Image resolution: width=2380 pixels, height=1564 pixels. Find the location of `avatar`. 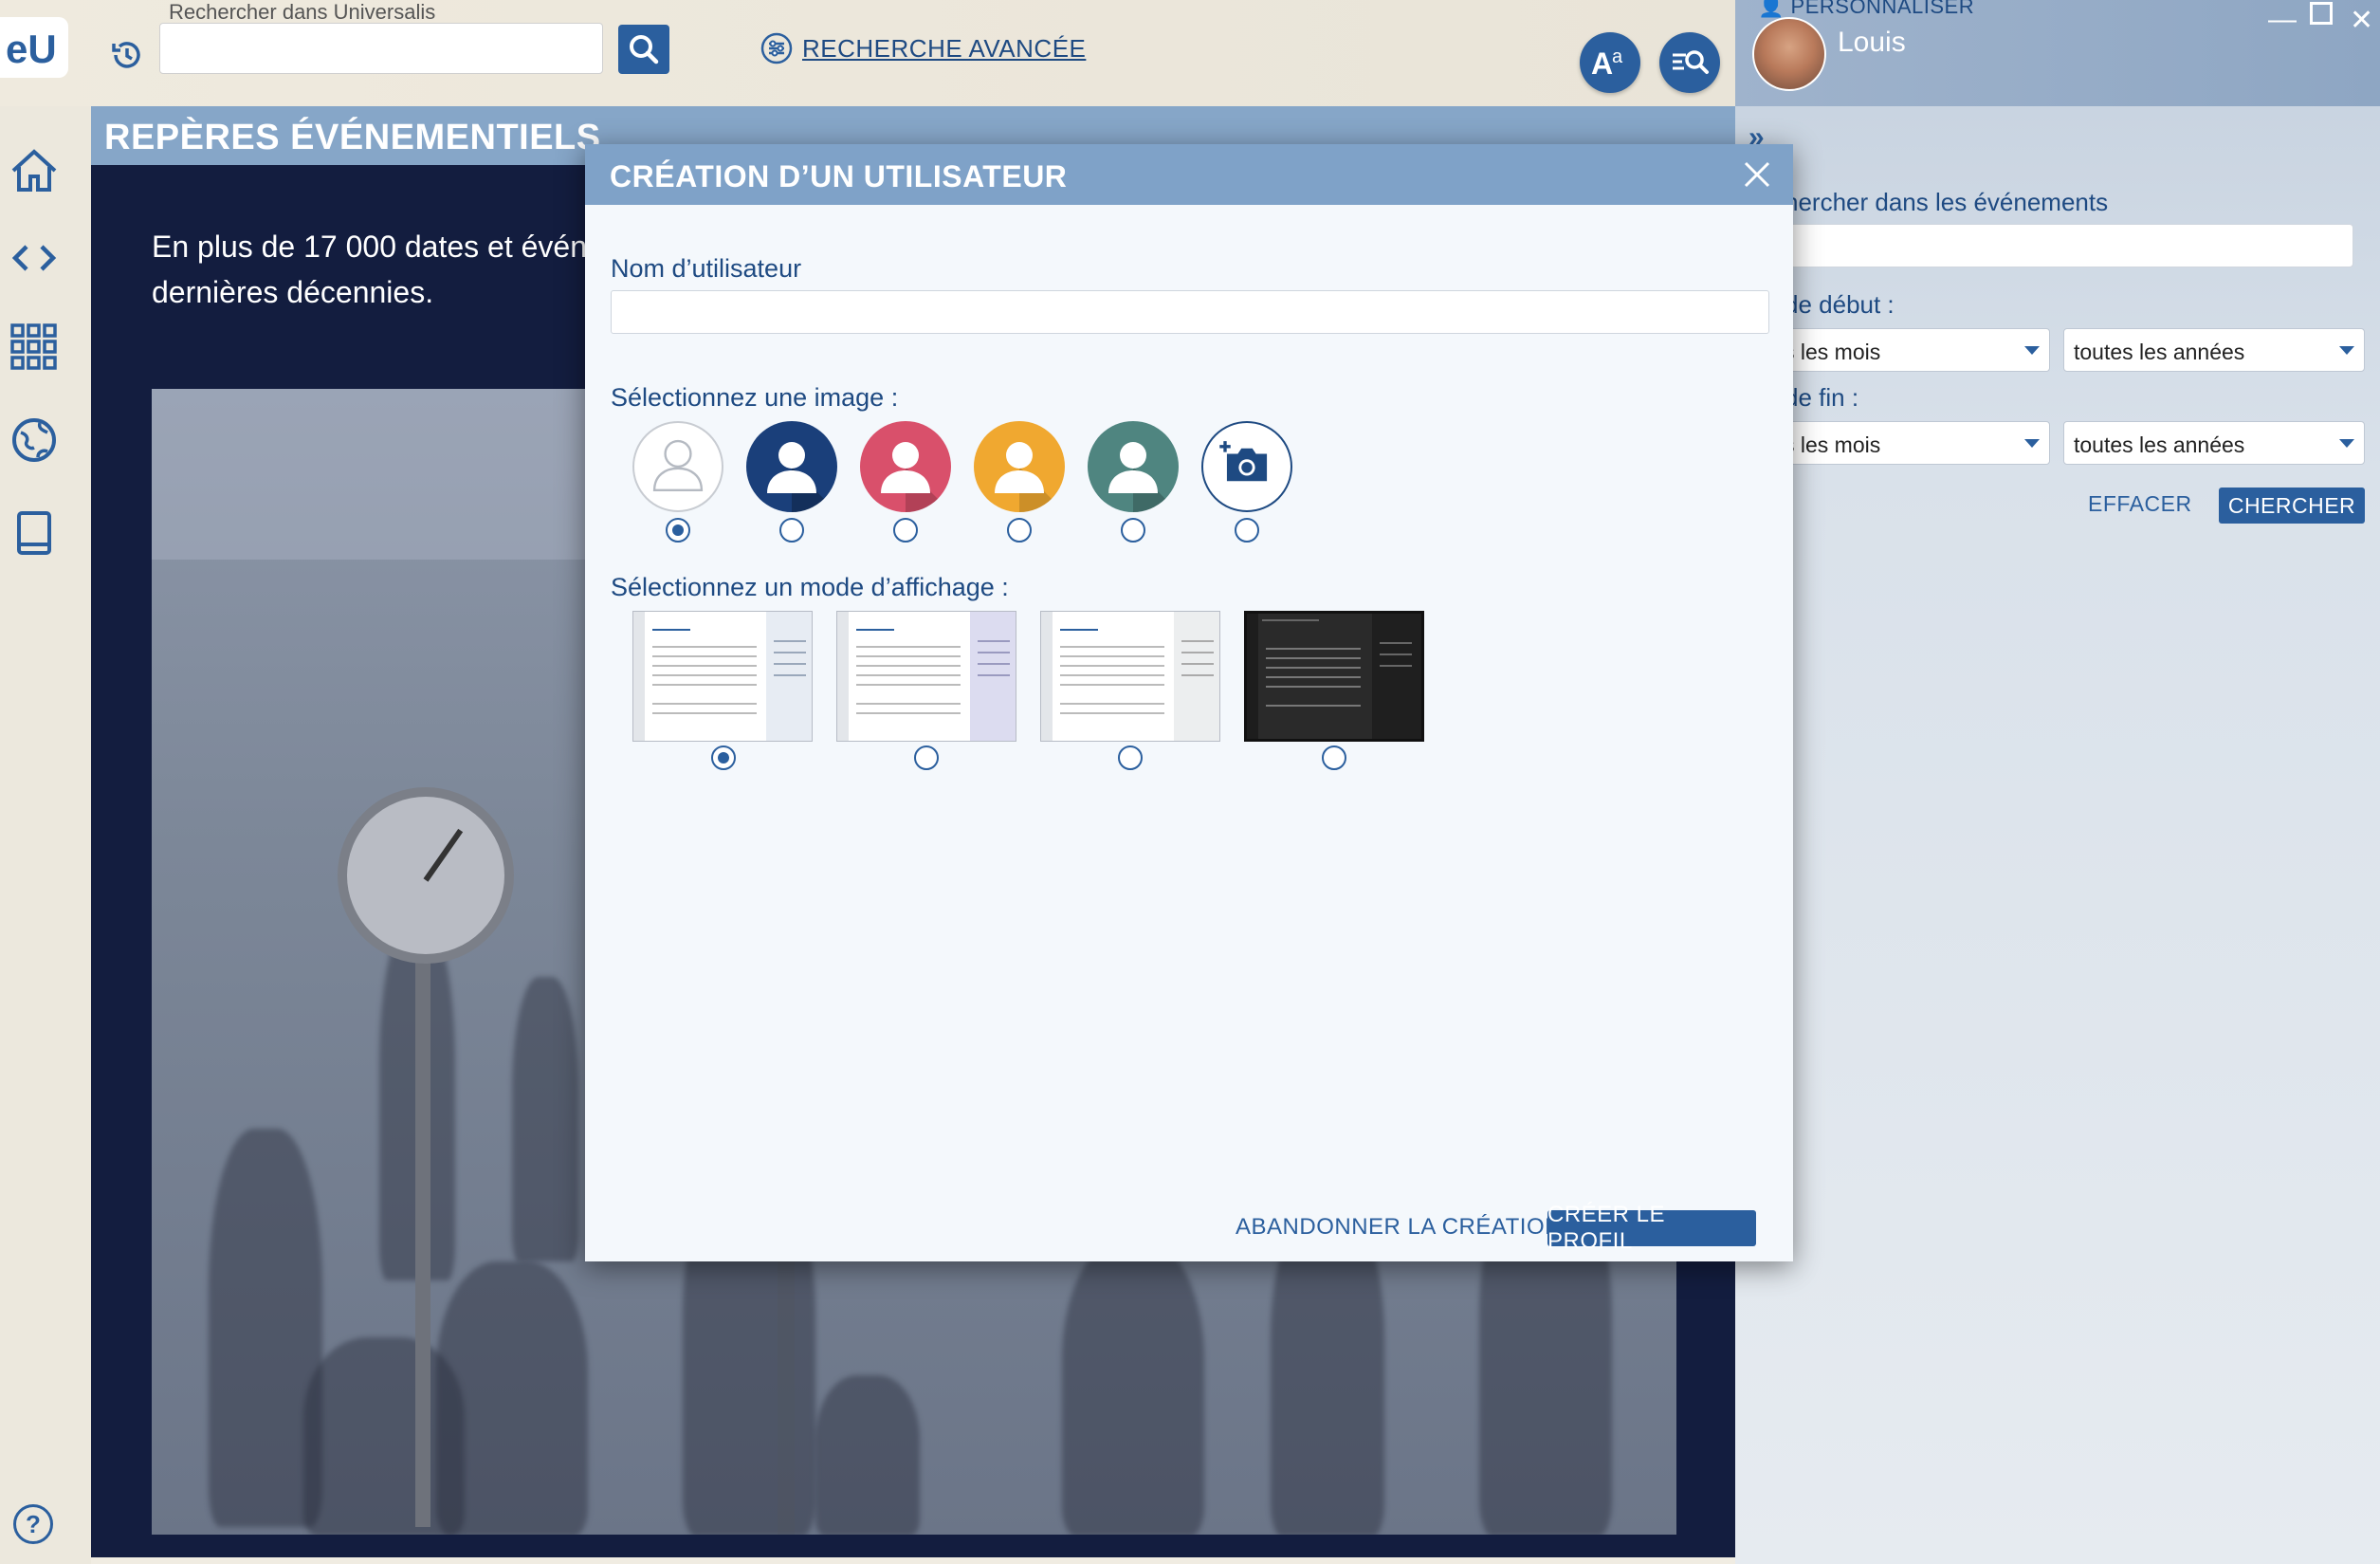

avatar is located at coordinates (1789, 54).